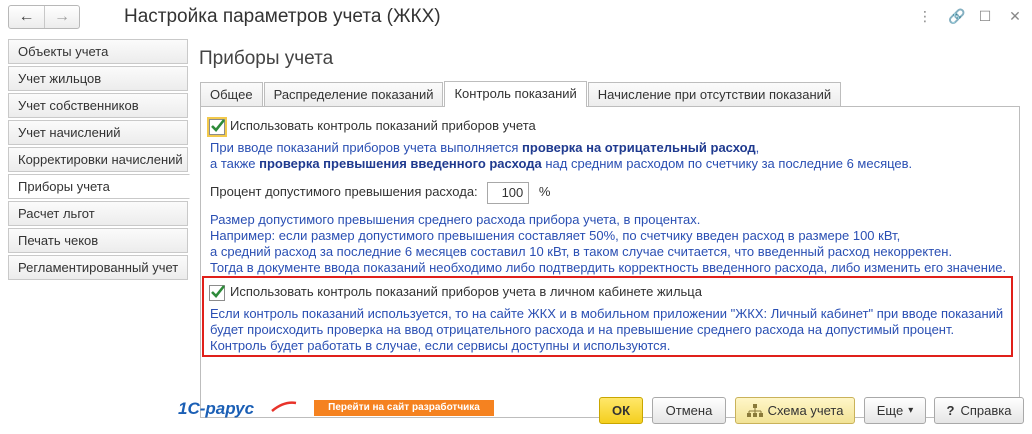  Describe the element at coordinates (714, 94) in the screenshot. I see `tab-no-readings: Начисление при отсутствии показаний` at that location.